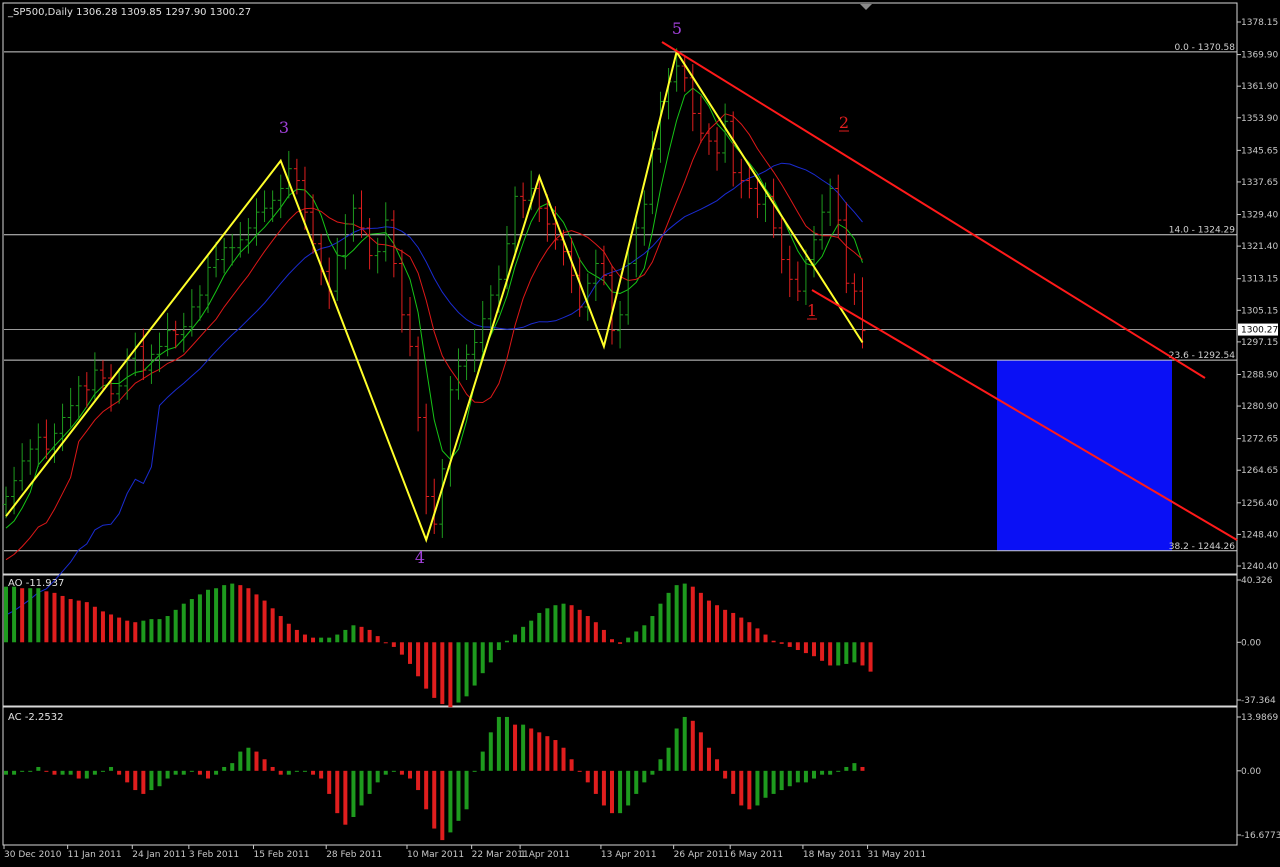 The height and width of the screenshot is (867, 1280). What do you see at coordinates (1259, 247) in the screenshot?
I see `price-tick-label: 1321.40` at bounding box center [1259, 247].